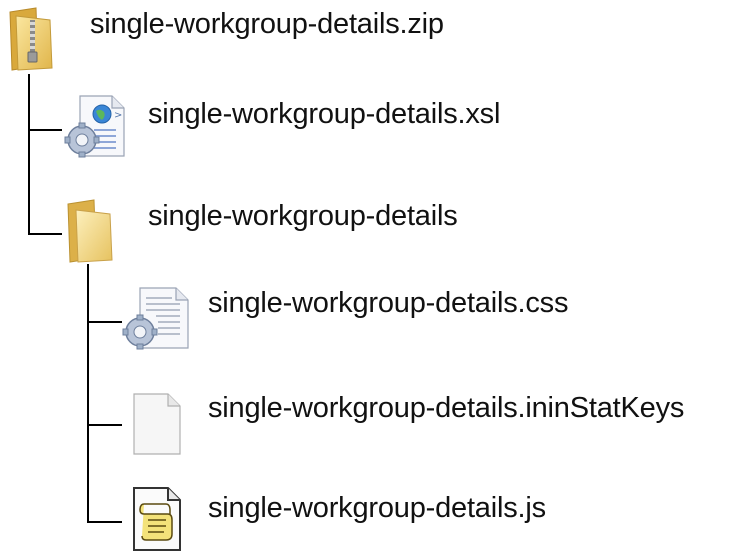 The height and width of the screenshot is (559, 742). What do you see at coordinates (104, 293) in the screenshot?
I see `connector-css` at bounding box center [104, 293].